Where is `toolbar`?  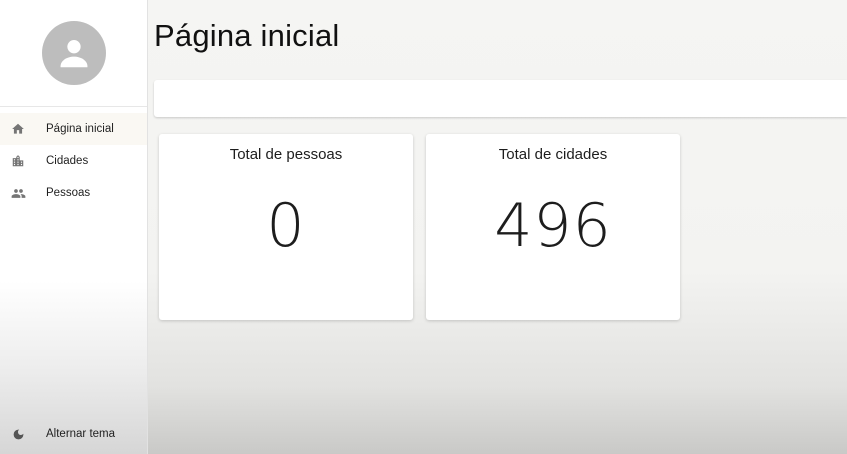
toolbar is located at coordinates (500, 98).